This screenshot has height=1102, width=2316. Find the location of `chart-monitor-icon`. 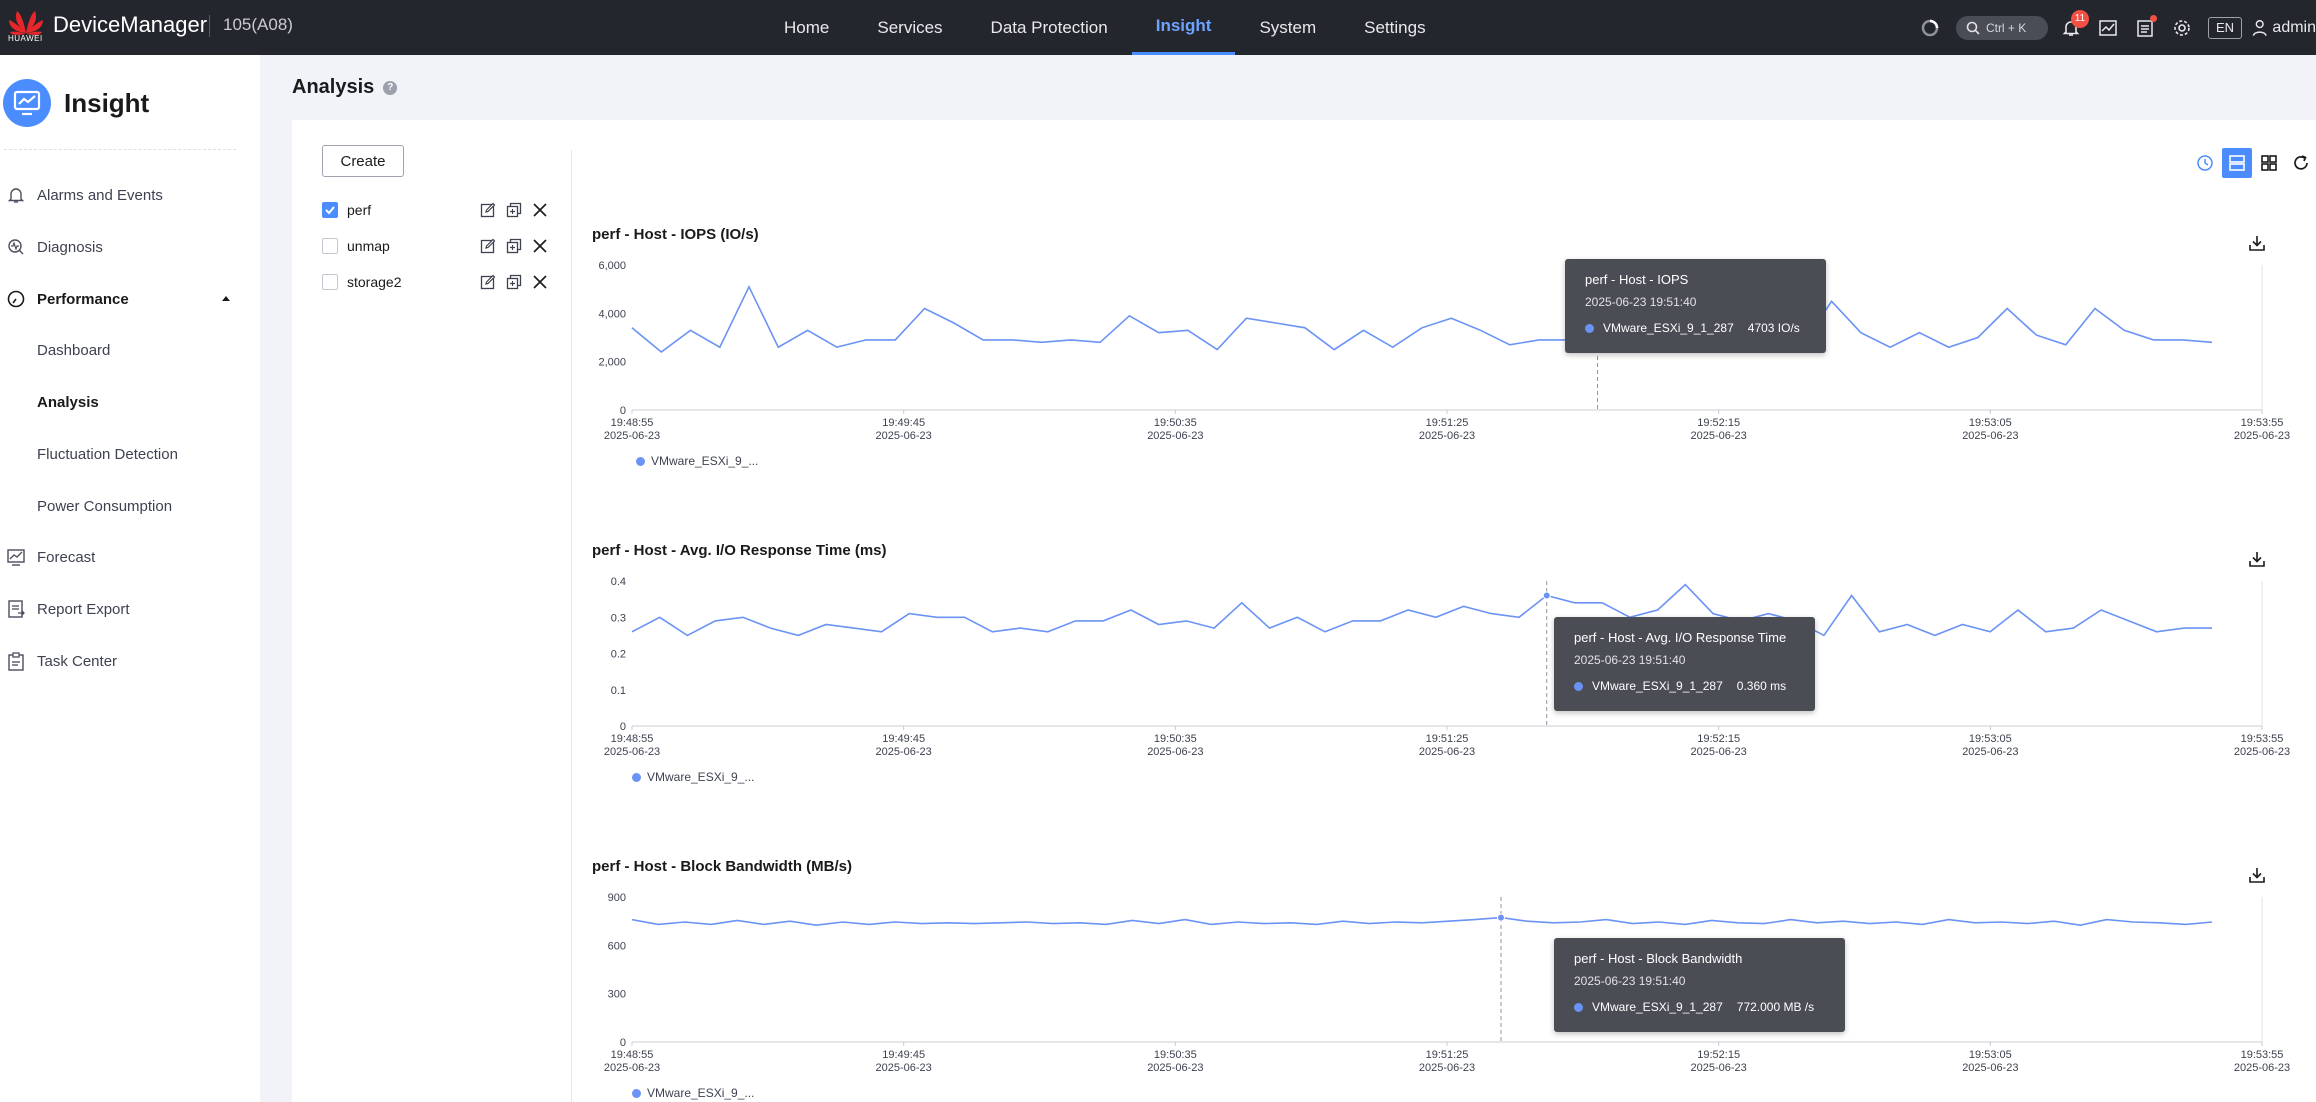

chart-monitor-icon is located at coordinates (2108, 27).